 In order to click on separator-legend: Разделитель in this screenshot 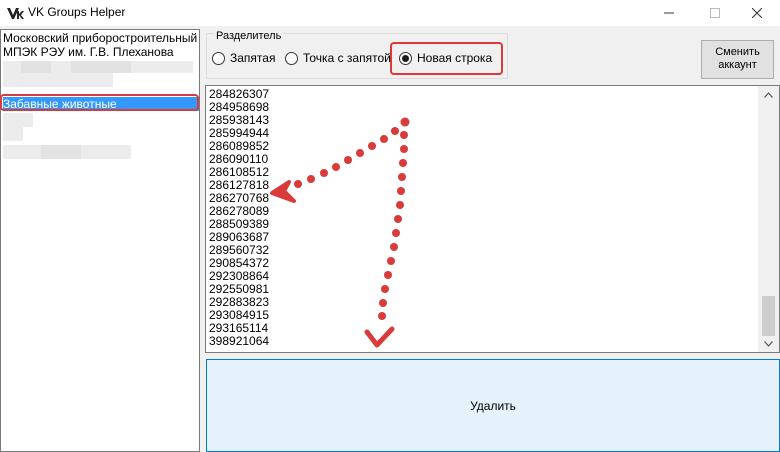, I will do `click(249, 36)`.